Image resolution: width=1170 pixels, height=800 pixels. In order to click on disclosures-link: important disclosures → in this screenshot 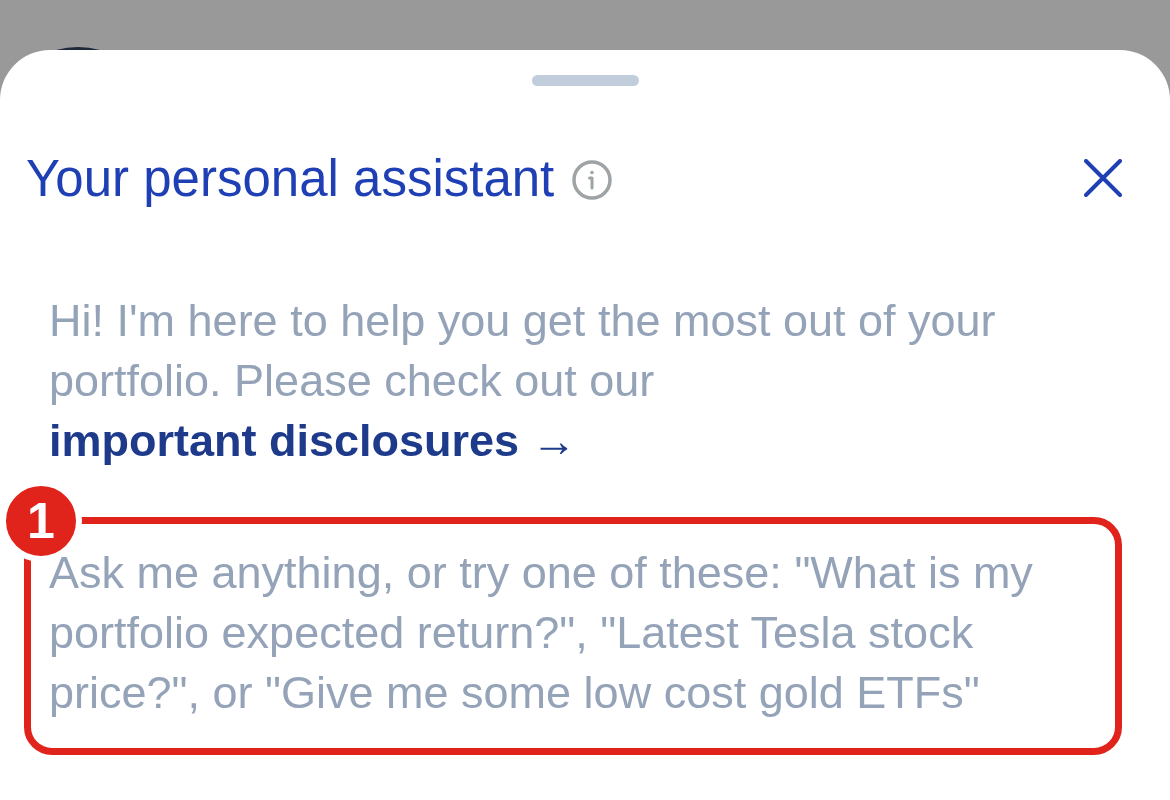, I will do `click(313, 440)`.